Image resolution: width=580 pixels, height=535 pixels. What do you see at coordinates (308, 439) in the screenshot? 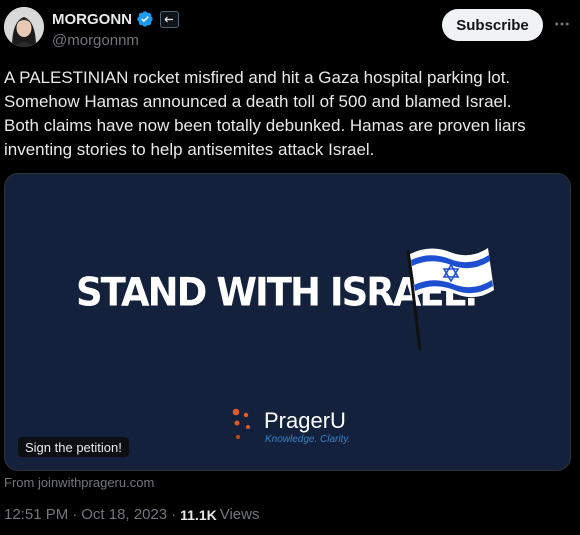
I see `brand-tagline: Knowledge. Clarity.` at bounding box center [308, 439].